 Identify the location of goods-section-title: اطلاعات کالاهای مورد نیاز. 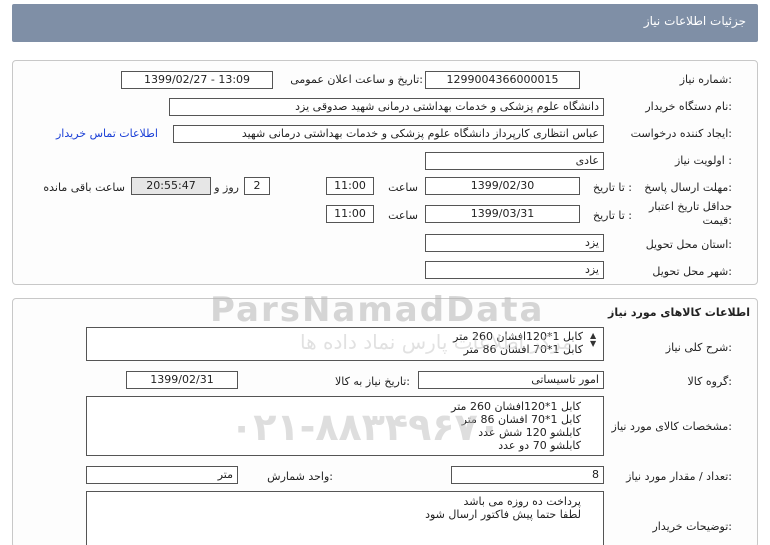
(679, 312).